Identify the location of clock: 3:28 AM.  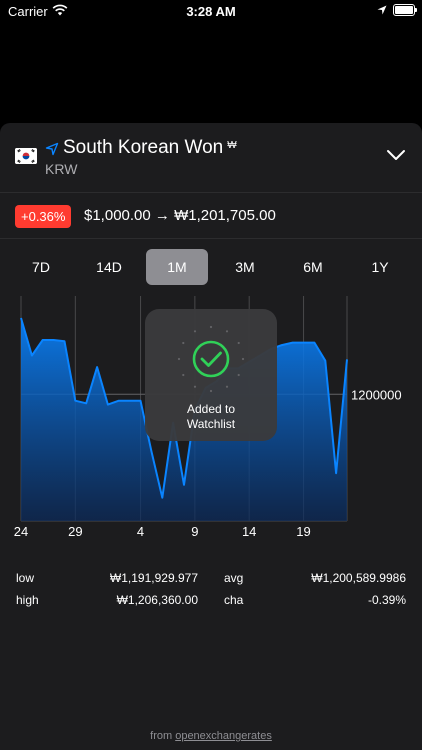
(211, 11).